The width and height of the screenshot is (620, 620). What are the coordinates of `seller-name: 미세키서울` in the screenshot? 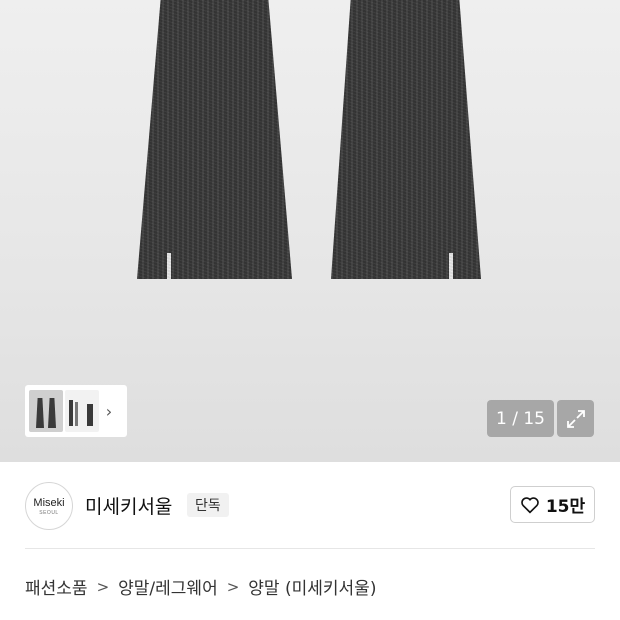 It's located at (128, 505).